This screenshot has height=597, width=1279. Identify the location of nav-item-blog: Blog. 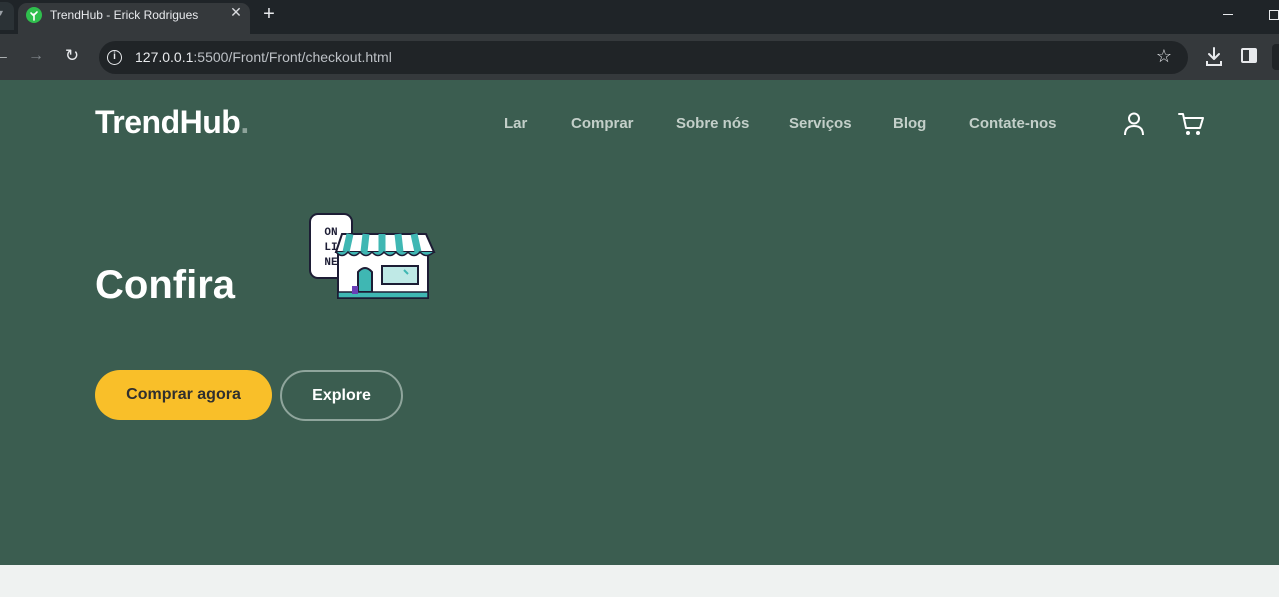
(909, 123).